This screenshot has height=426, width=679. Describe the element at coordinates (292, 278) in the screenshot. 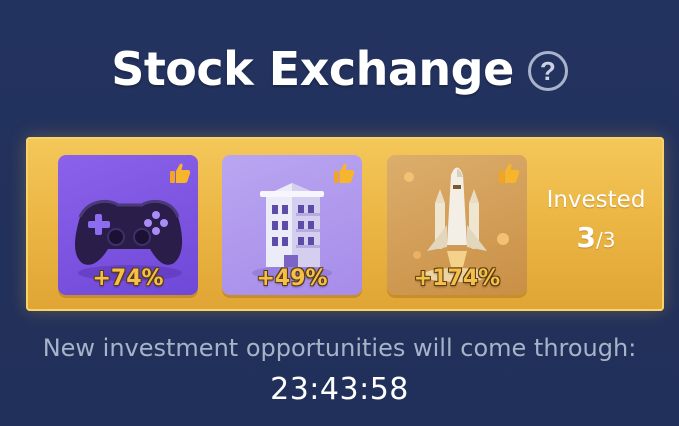

I see `percent-gain: +49%` at that location.